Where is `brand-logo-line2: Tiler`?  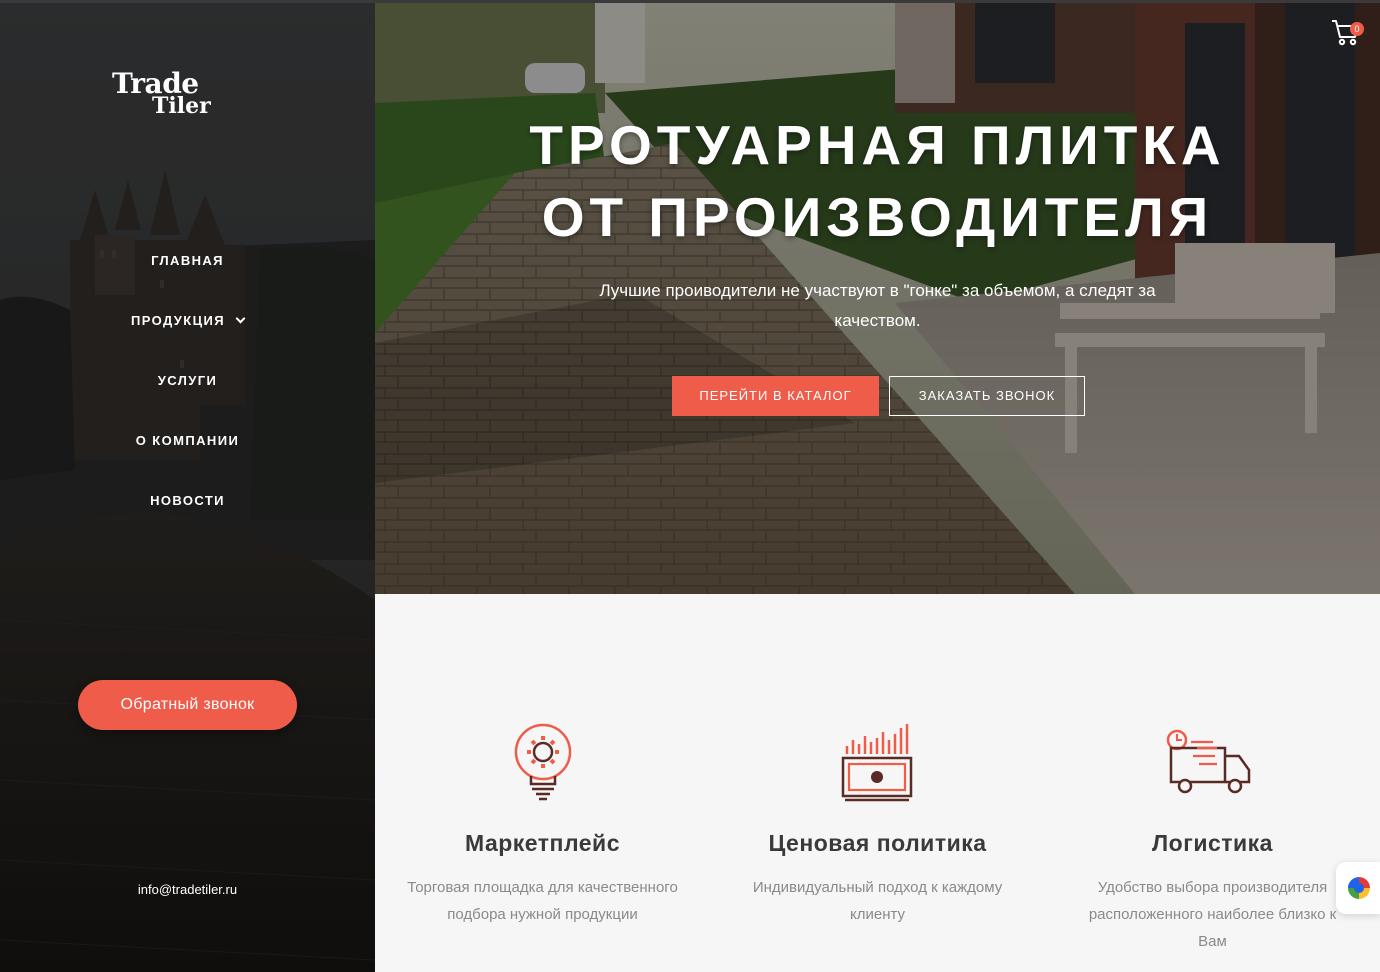
brand-logo-line2: Tiler is located at coordinates (181, 106).